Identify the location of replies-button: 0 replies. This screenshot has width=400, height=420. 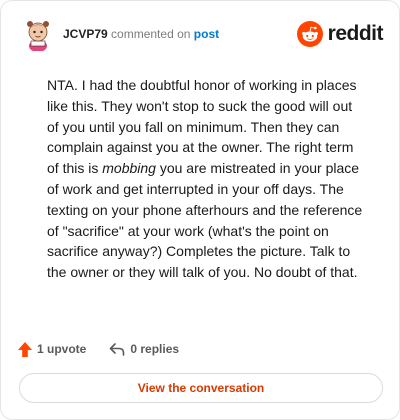
(143, 349).